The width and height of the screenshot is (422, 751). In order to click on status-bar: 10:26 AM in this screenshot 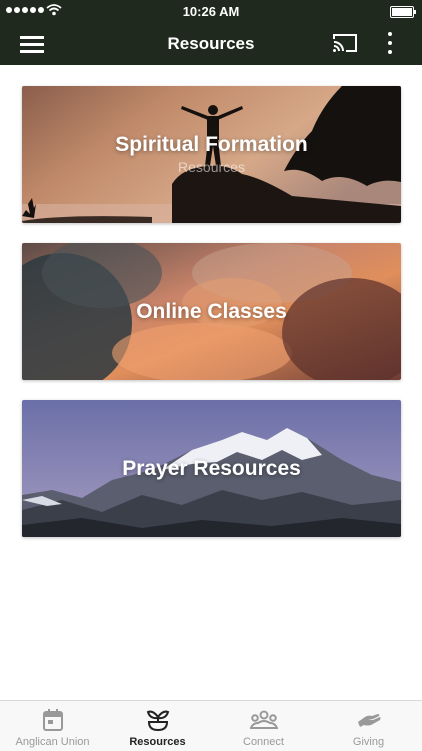, I will do `click(211, 11)`.